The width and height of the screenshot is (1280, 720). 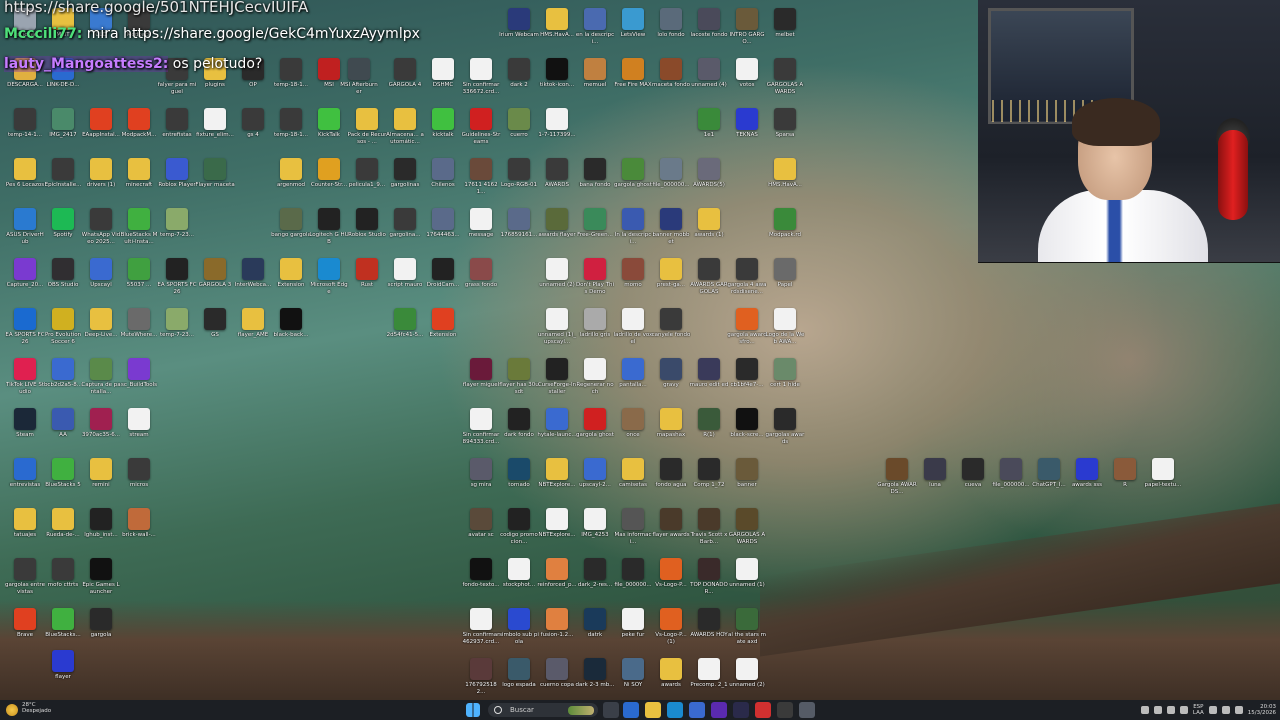 I want to click on desktop-icon: BlueStacks 5, so click(x=63, y=481).